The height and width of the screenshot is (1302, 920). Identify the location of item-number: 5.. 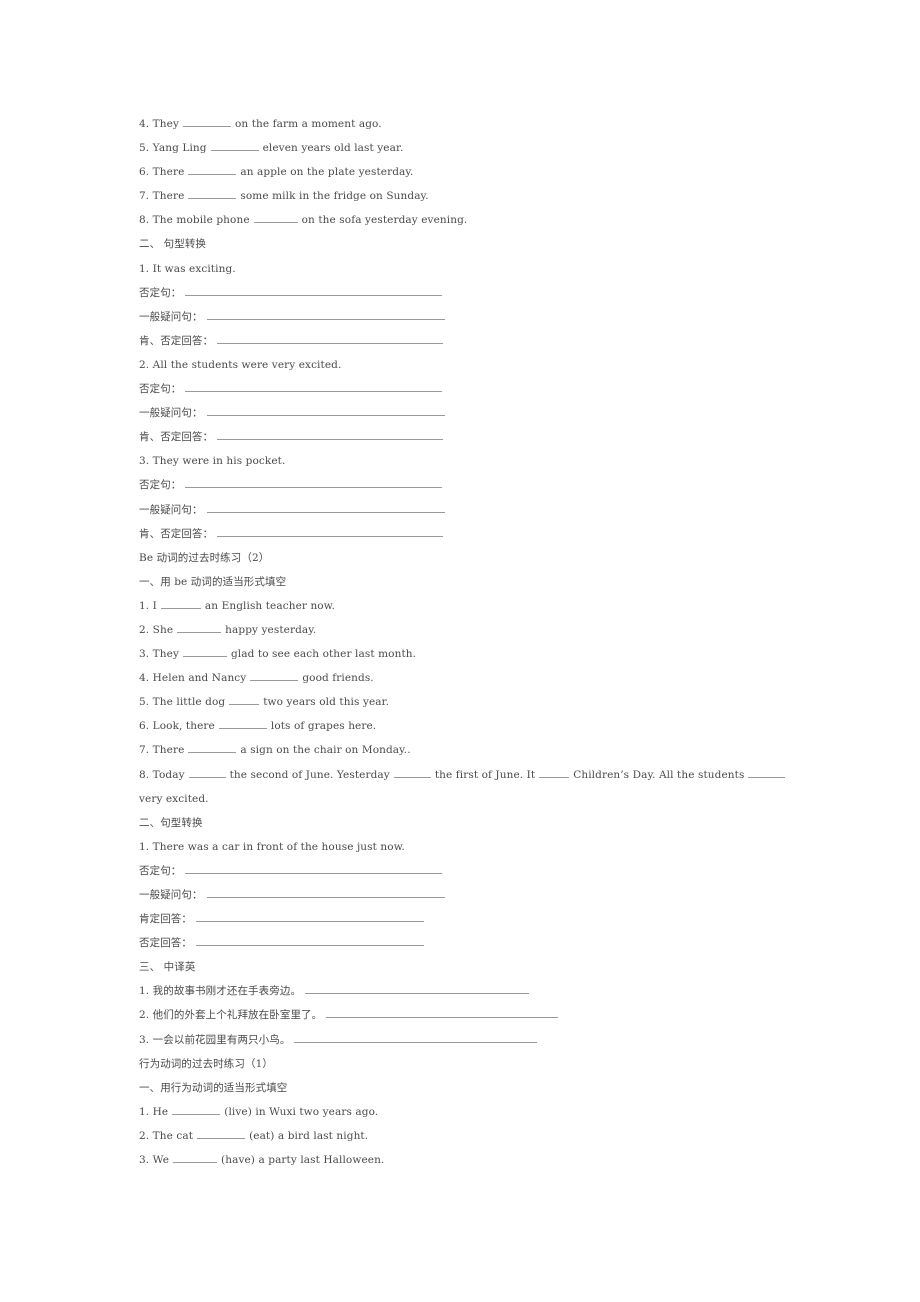
(144, 148).